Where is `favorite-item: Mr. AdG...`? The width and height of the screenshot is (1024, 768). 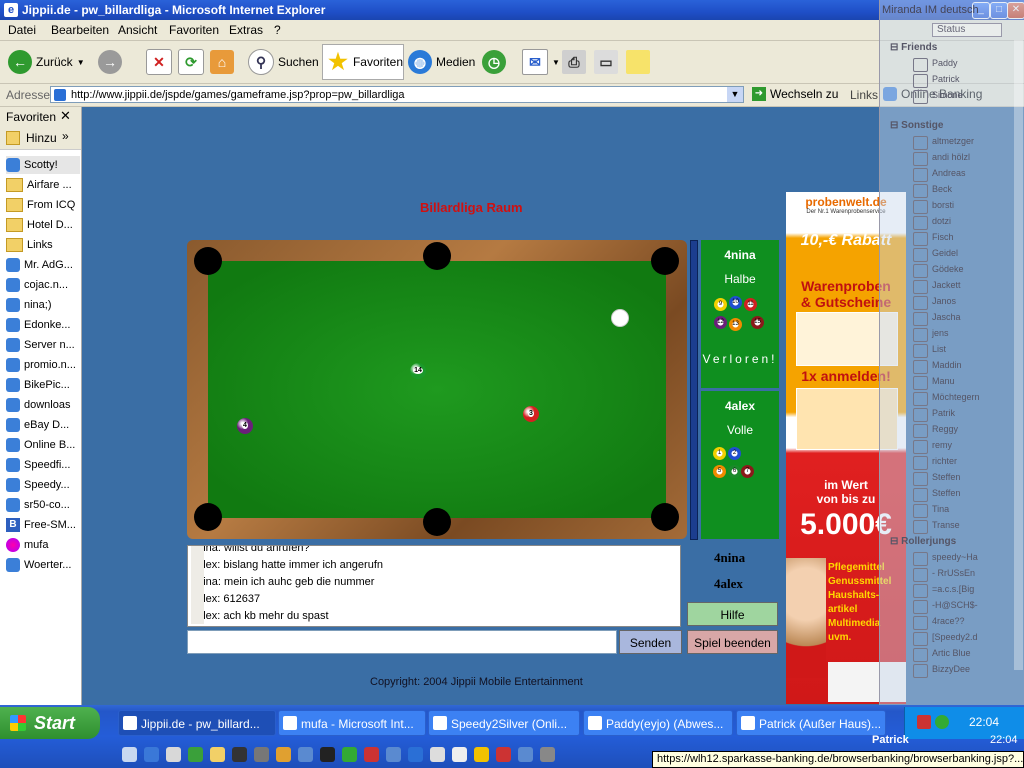 favorite-item: Mr. AdG... is located at coordinates (43, 265).